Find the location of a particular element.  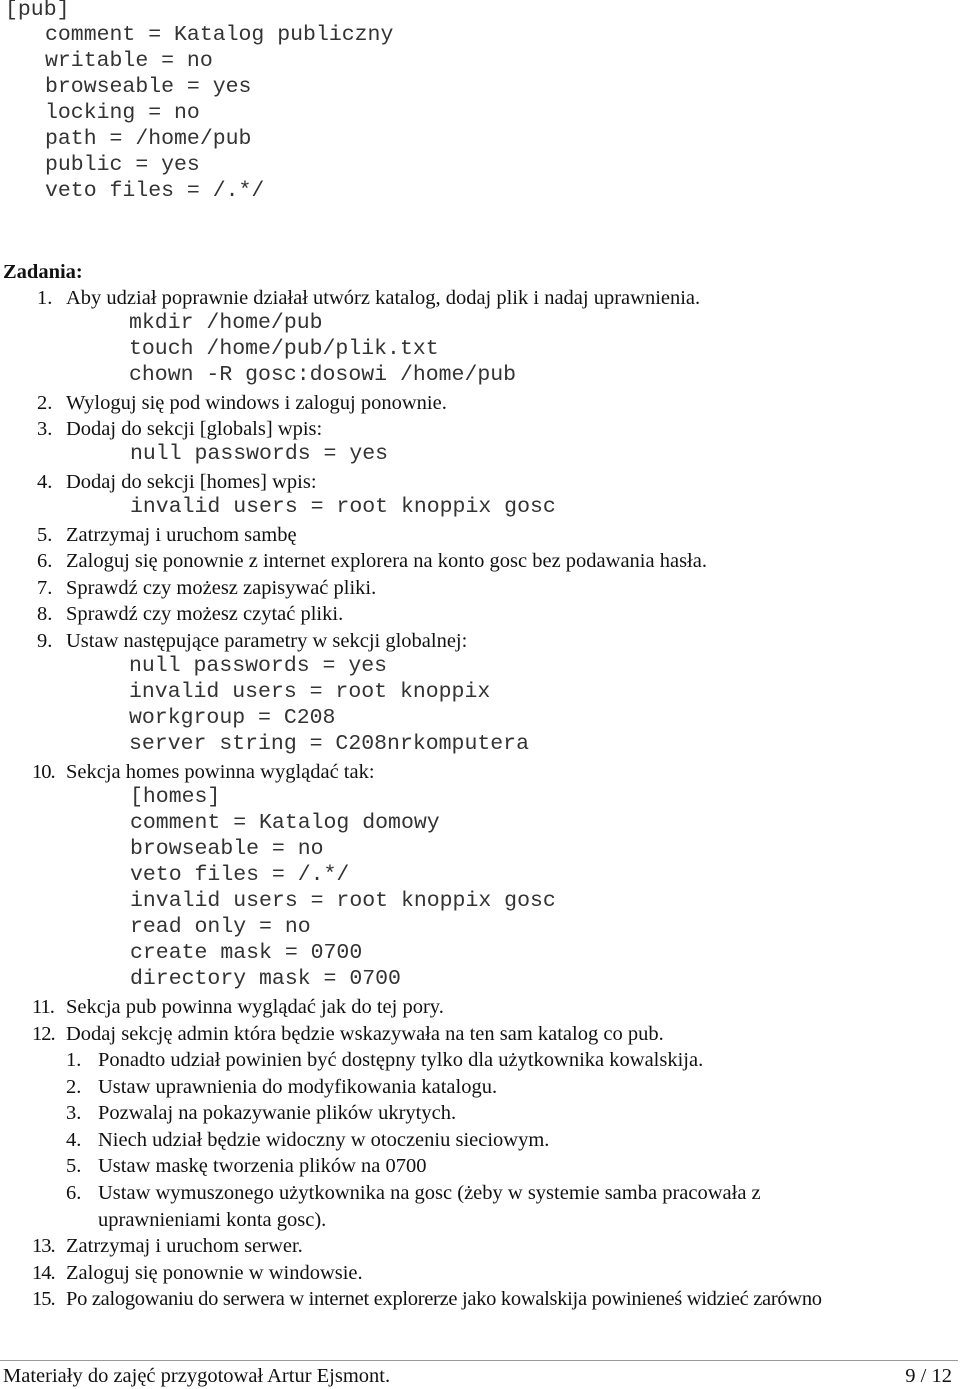

code-line: comment = Katalog domowy is located at coordinates (285, 823).